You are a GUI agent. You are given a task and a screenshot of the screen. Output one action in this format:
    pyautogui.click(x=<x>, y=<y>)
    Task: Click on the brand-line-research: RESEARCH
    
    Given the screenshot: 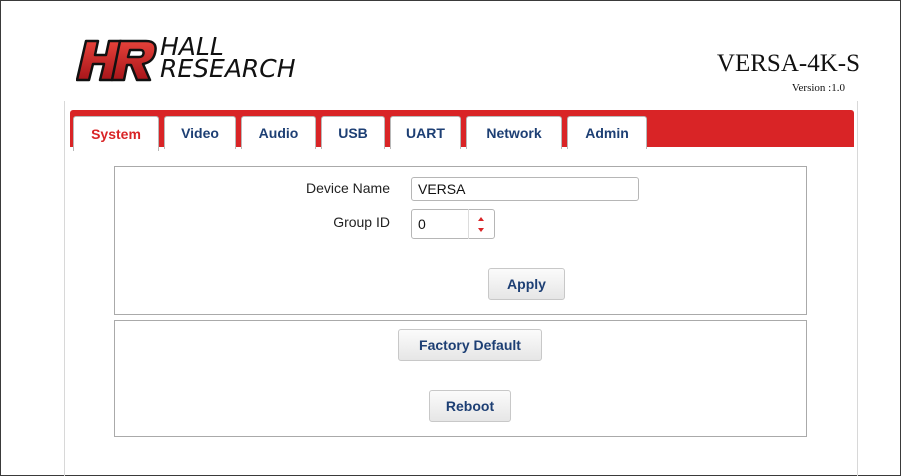 What is the action you would take?
    pyautogui.click(x=228, y=68)
    